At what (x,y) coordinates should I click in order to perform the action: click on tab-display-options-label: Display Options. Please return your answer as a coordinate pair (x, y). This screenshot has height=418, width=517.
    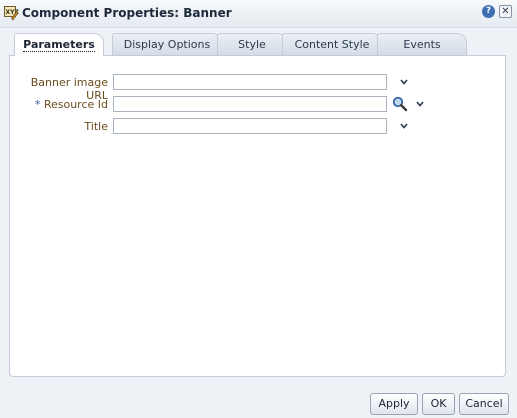
    Looking at the image, I should click on (167, 44).